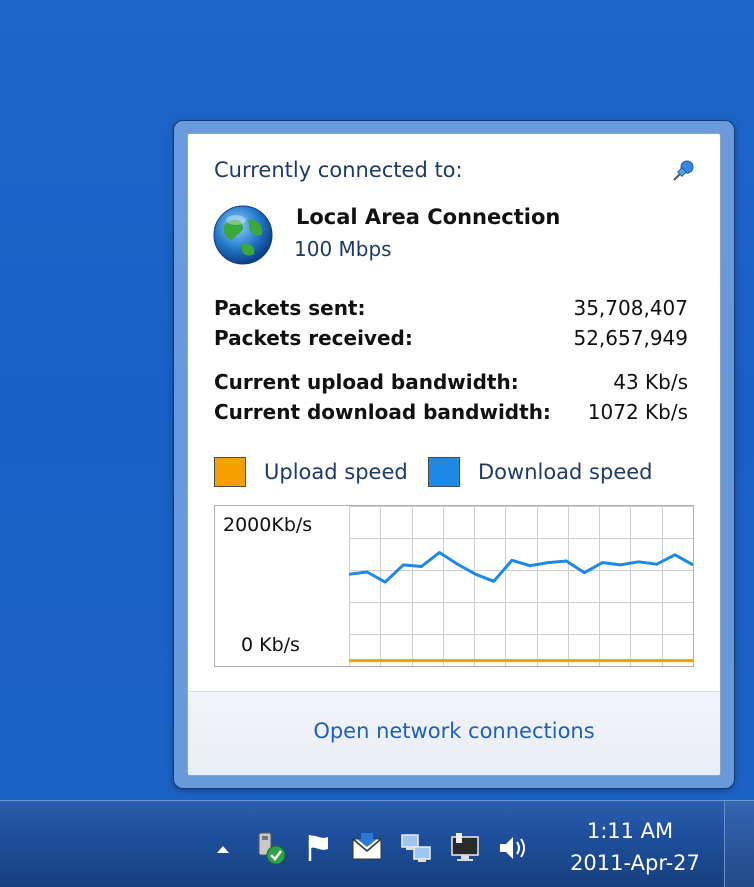 This screenshot has width=754, height=887. Describe the element at coordinates (367, 848) in the screenshot. I see `mail-icon` at that location.